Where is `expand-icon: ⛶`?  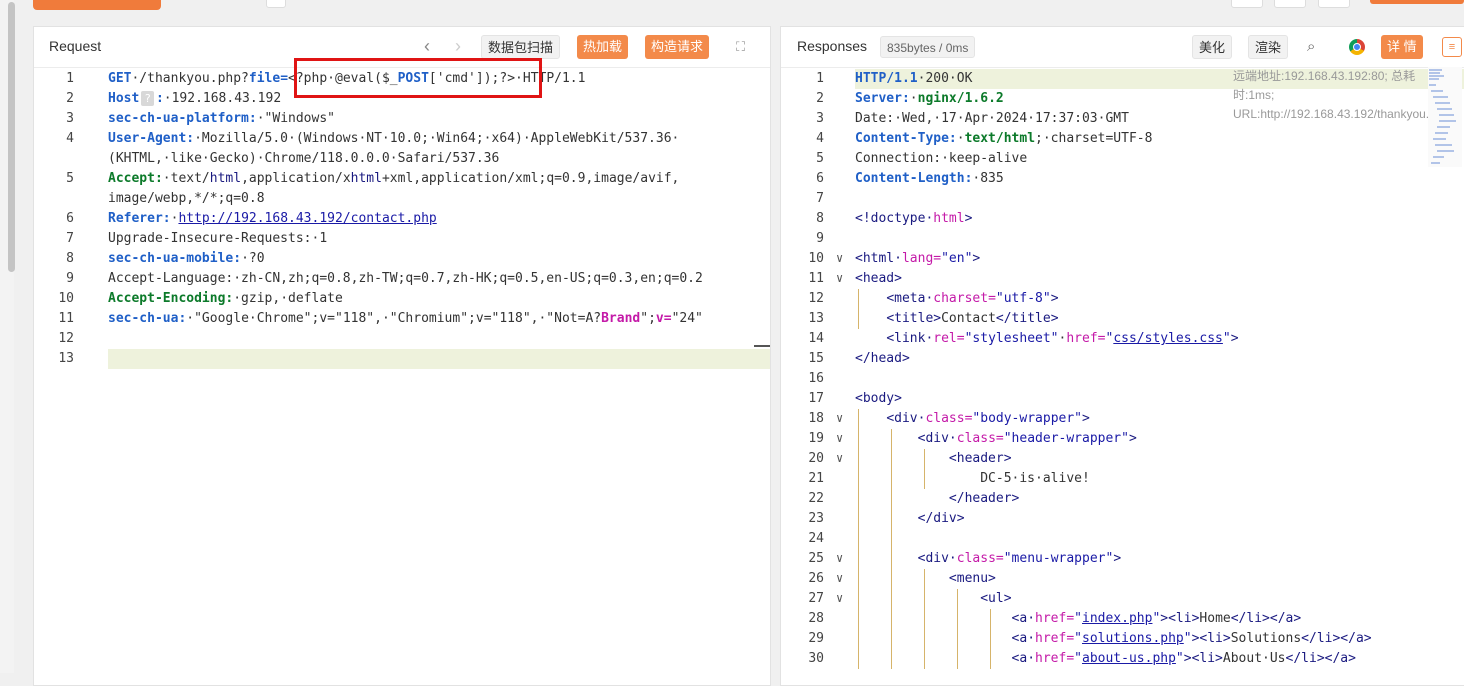 expand-icon: ⛶ is located at coordinates (740, 47).